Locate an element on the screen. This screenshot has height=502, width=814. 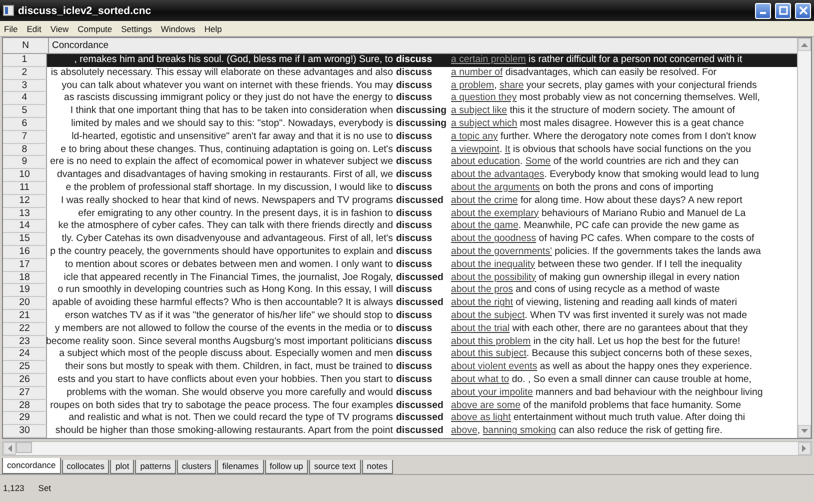
concordance-line: p the country peacely, the governments should have opportunites to explain and discuss about the governments' policies. If the governments takes the lands awa is located at coordinates (422, 252).